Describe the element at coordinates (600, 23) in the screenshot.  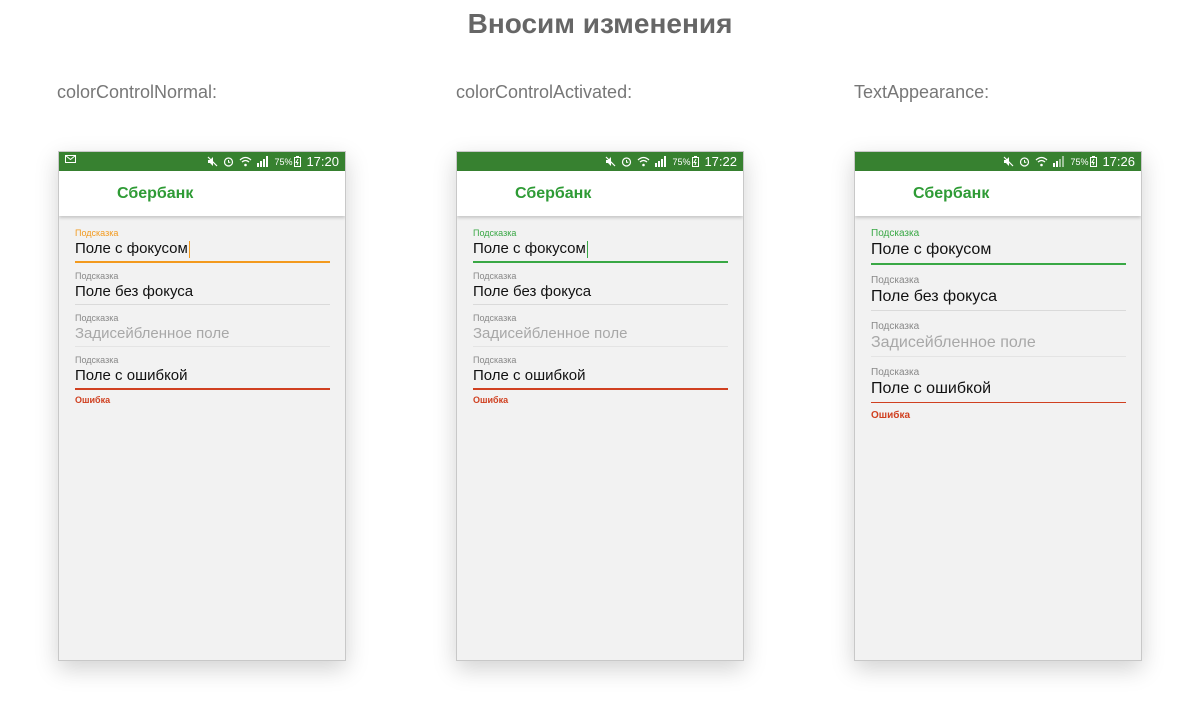
I see `page-title: Вносим изменения` at that location.